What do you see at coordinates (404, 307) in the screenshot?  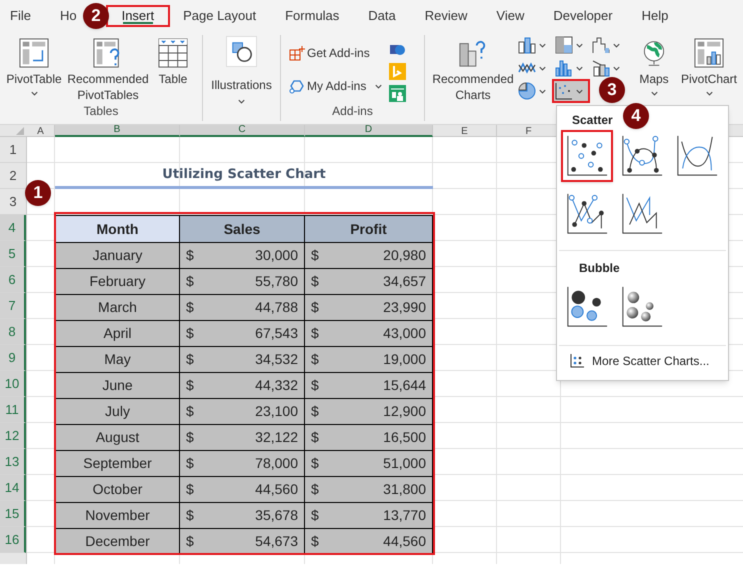 I see `table-cell-text: 23,990` at bounding box center [404, 307].